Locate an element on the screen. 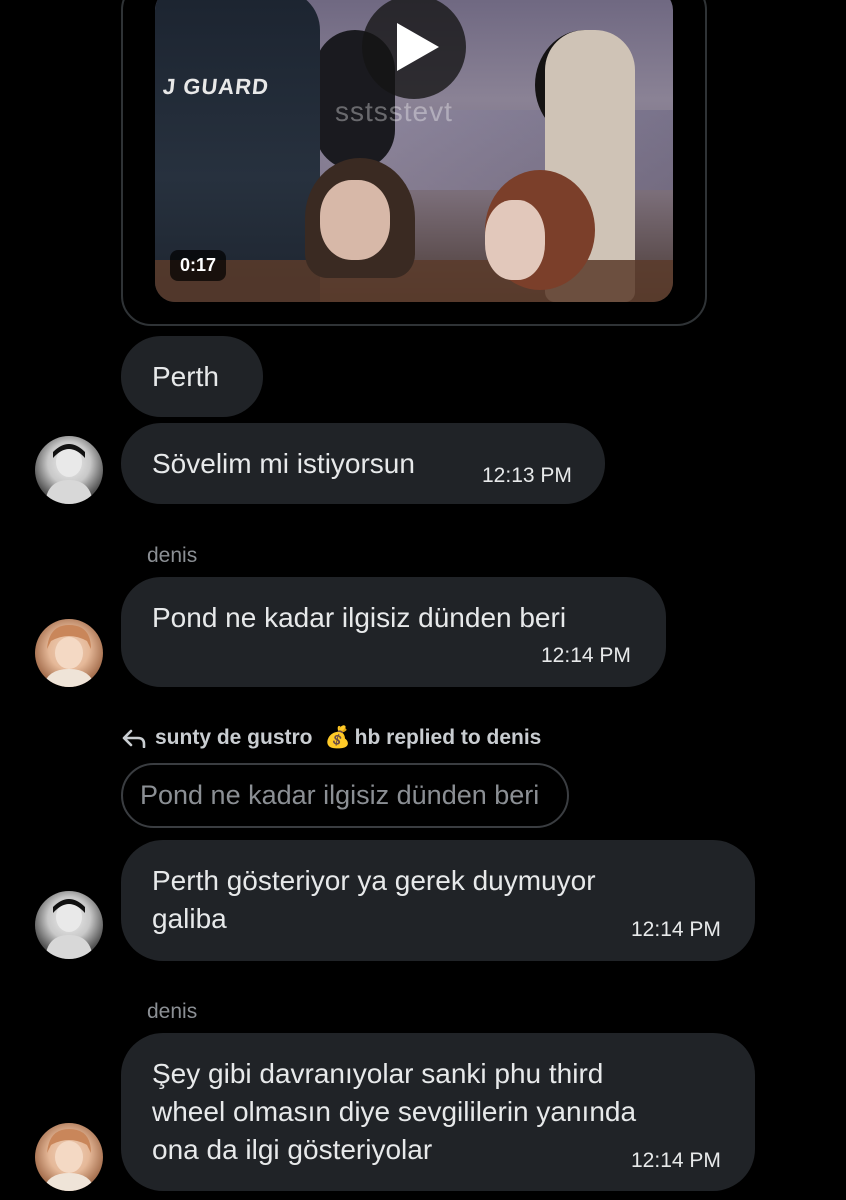 The height and width of the screenshot is (1200, 846). message-text-line: wheel olmasın diye sevgililerin yanında is located at coordinates (394, 1111).